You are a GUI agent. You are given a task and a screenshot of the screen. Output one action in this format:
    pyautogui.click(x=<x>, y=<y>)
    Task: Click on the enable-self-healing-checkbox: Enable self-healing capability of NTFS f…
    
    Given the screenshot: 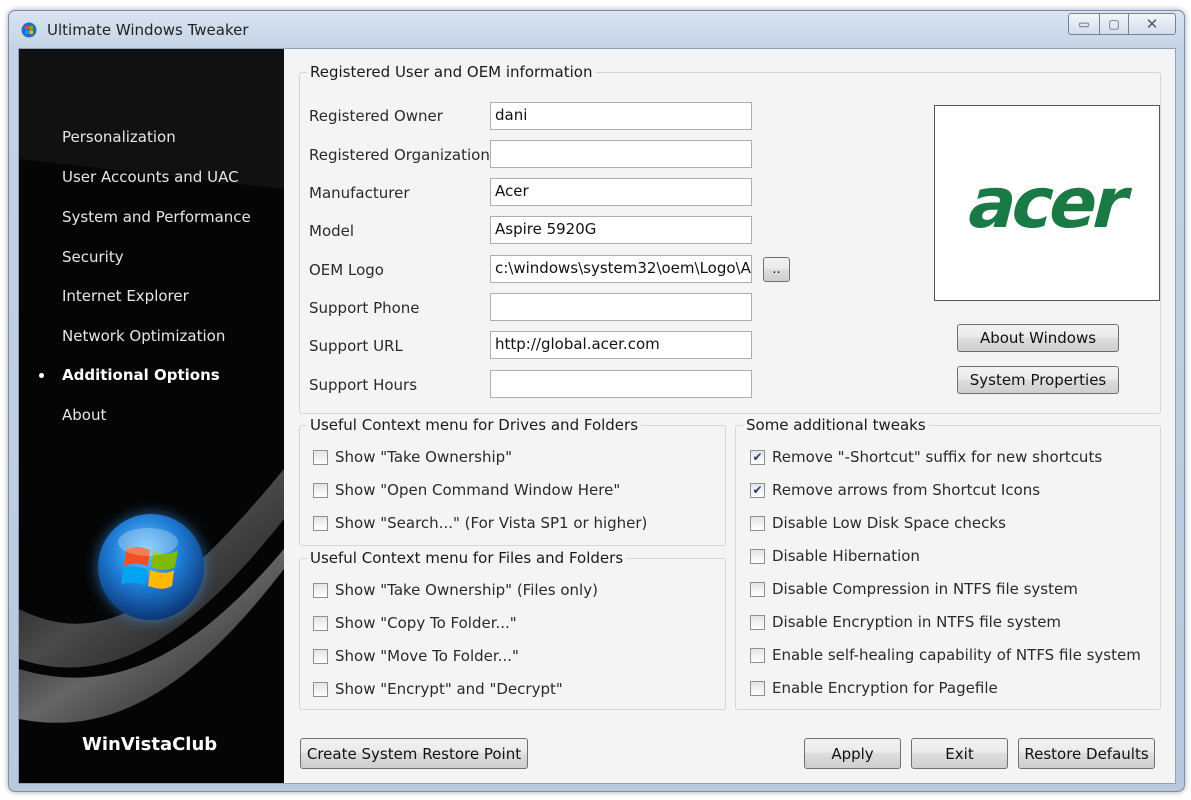 What is the action you would take?
    pyautogui.click(x=945, y=655)
    